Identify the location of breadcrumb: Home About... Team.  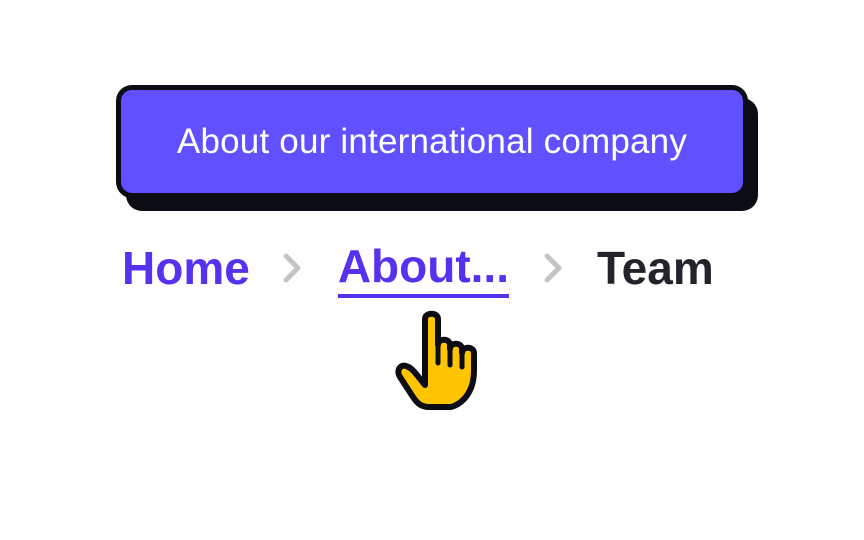
(418, 270).